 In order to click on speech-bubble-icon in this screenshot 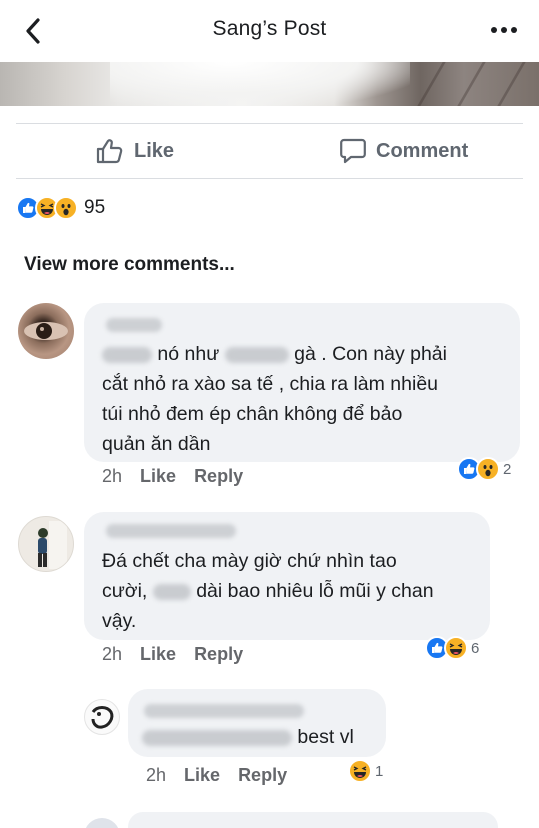, I will do `click(353, 151)`.